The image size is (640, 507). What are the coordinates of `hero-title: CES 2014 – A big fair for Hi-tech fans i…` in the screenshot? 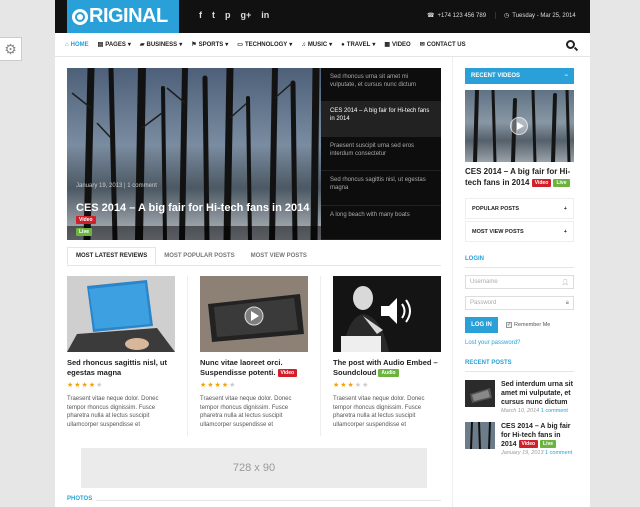 It's located at (198, 220).